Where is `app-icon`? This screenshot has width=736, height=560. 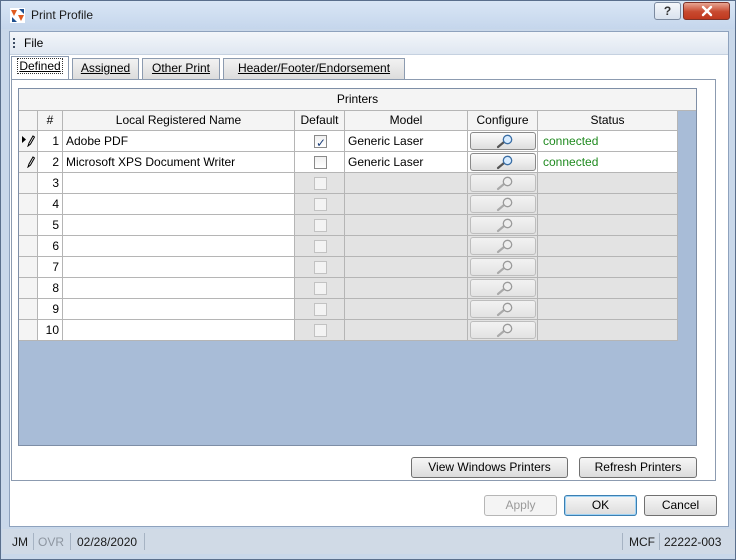
app-icon is located at coordinates (17, 15).